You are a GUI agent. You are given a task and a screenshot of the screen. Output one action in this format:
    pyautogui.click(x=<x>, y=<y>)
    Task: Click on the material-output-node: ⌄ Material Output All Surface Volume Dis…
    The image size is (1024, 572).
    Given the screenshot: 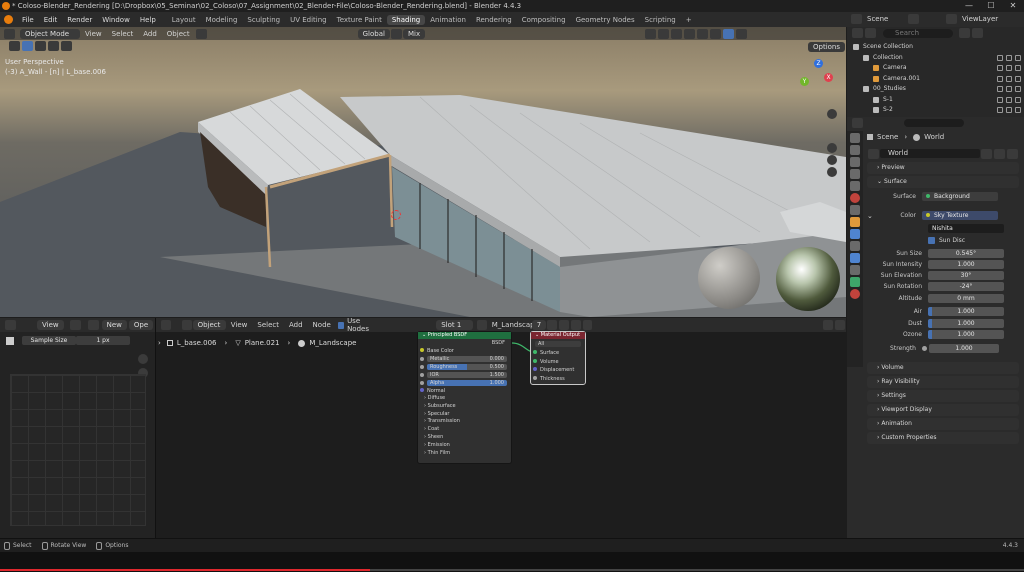 What is the action you would take?
    pyautogui.click(x=558, y=358)
    